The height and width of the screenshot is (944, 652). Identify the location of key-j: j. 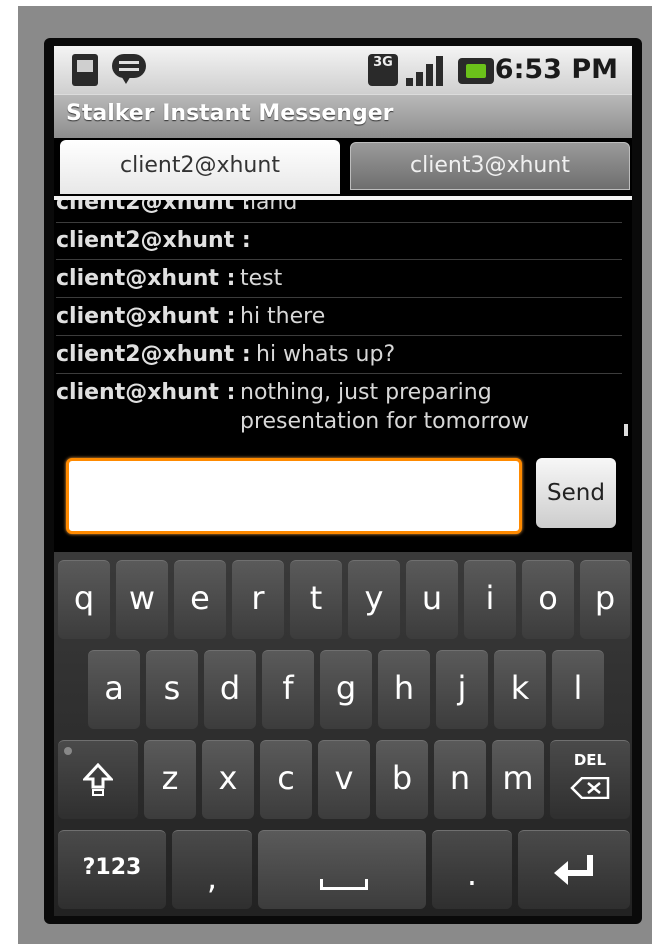
(462, 689).